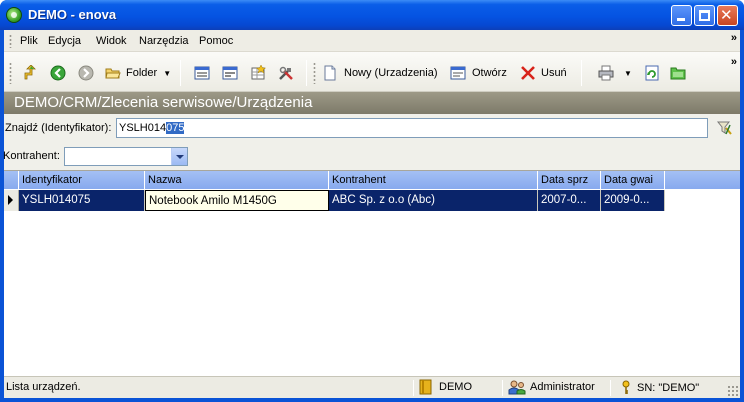 The height and width of the screenshot is (402, 744). Describe the element at coordinates (734, 62) in the screenshot. I see `toolbar-overflow-icon: »` at that location.